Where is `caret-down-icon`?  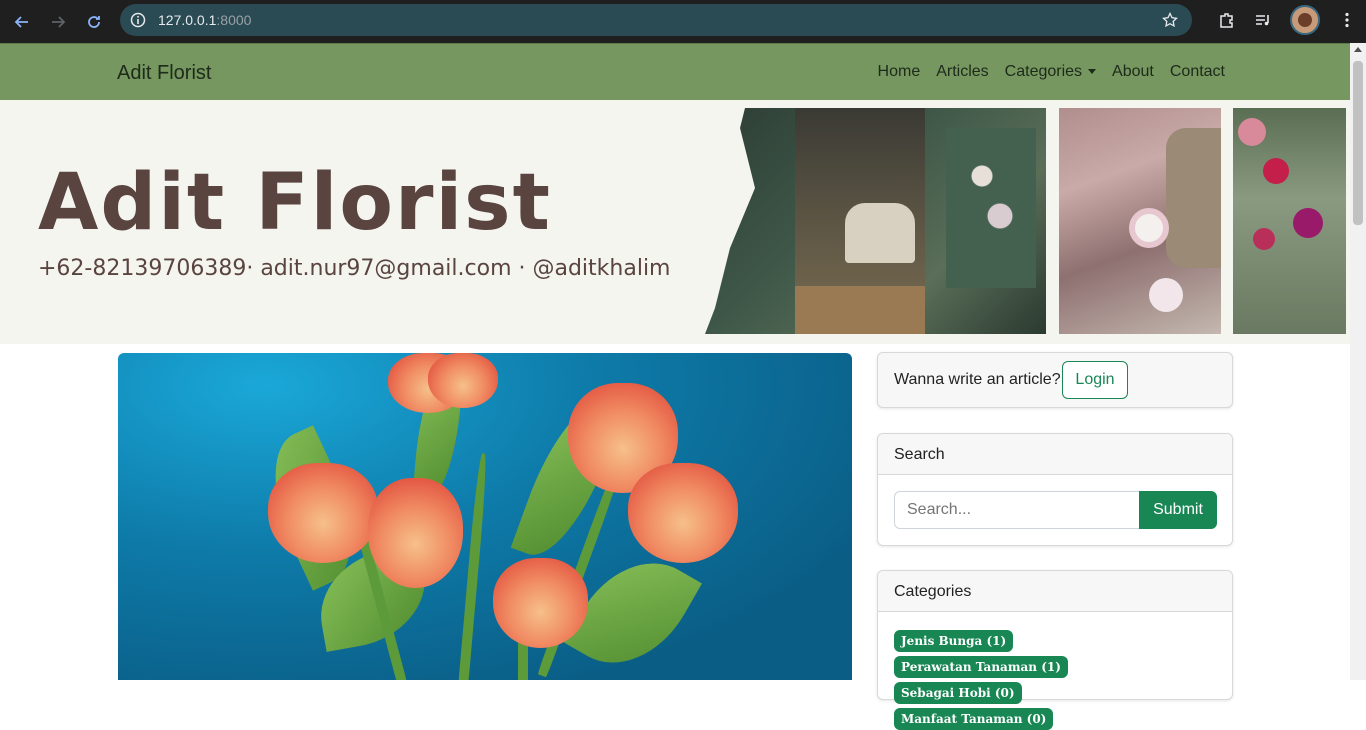 caret-down-icon is located at coordinates (1092, 72).